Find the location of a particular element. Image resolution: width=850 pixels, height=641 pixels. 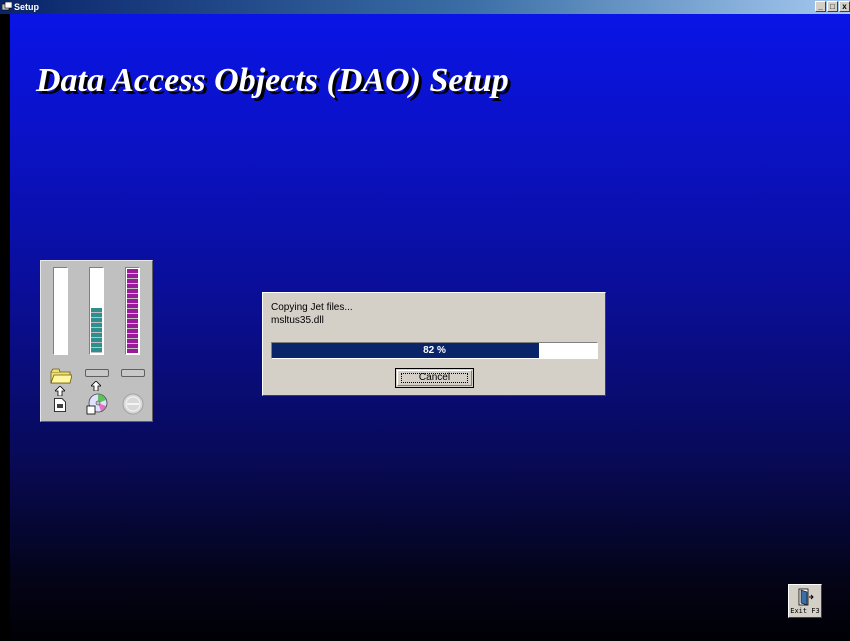

cd-icon is located at coordinates (97, 404).